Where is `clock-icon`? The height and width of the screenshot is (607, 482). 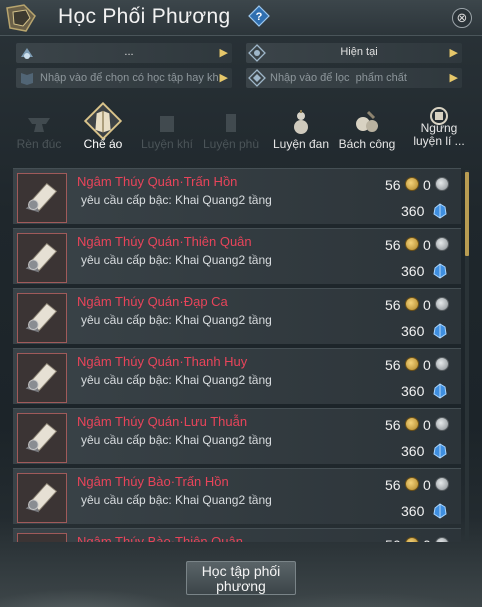
clock-icon is located at coordinates (257, 53).